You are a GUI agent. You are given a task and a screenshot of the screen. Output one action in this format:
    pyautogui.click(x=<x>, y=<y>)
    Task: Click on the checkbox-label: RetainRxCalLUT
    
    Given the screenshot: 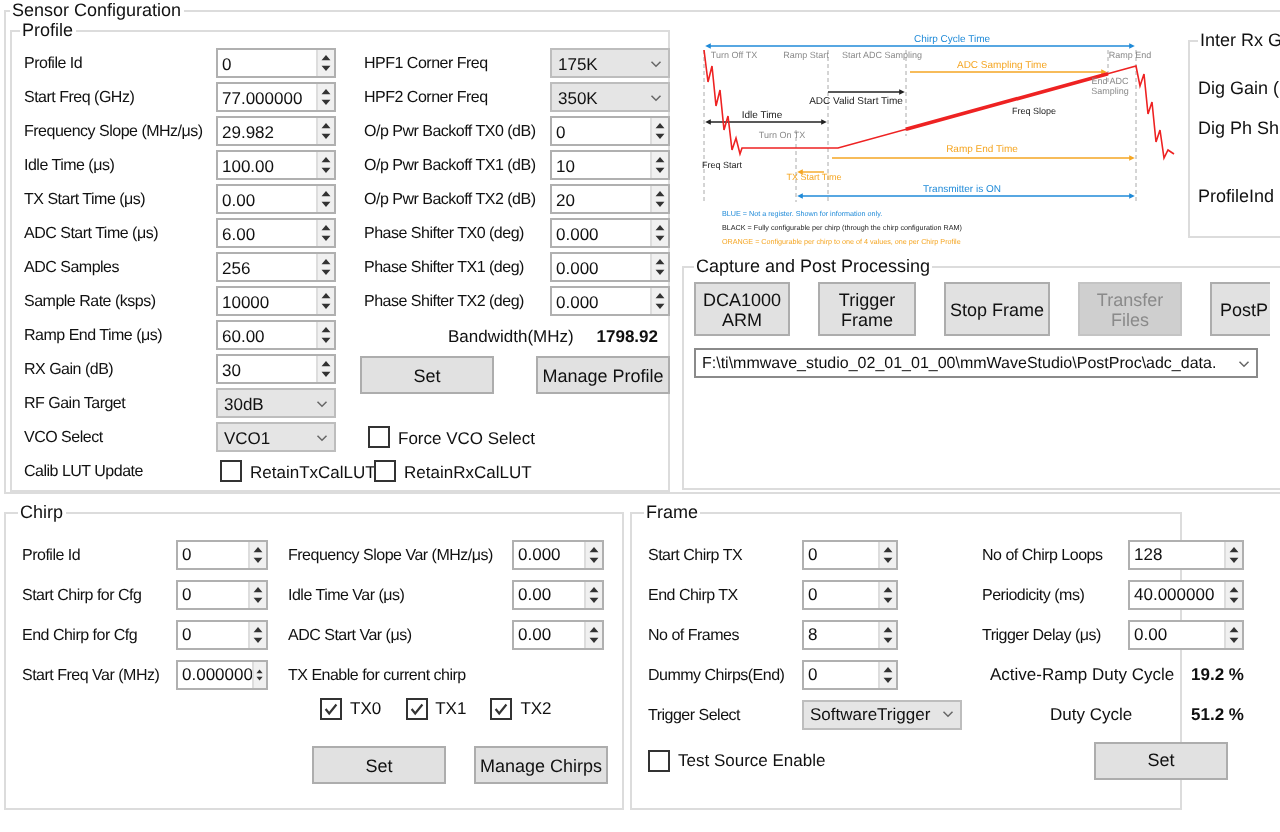 What is the action you would take?
    pyautogui.click(x=466, y=471)
    